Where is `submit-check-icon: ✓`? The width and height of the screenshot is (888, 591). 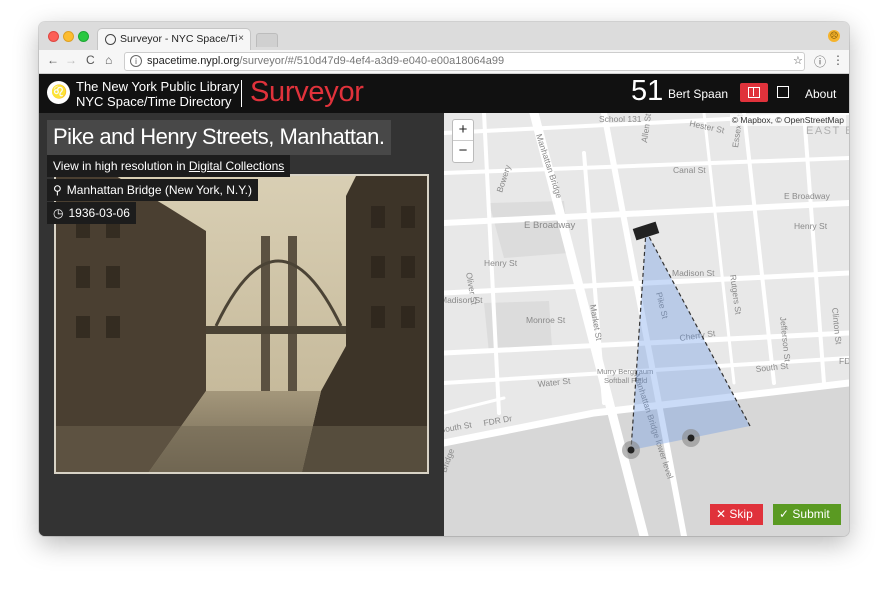
submit-check-icon: ✓ is located at coordinates (784, 514).